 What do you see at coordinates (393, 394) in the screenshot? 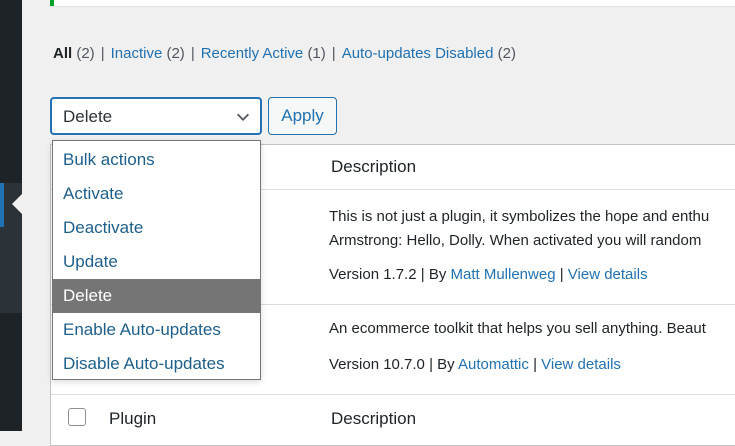
I see `footer-divider` at bounding box center [393, 394].